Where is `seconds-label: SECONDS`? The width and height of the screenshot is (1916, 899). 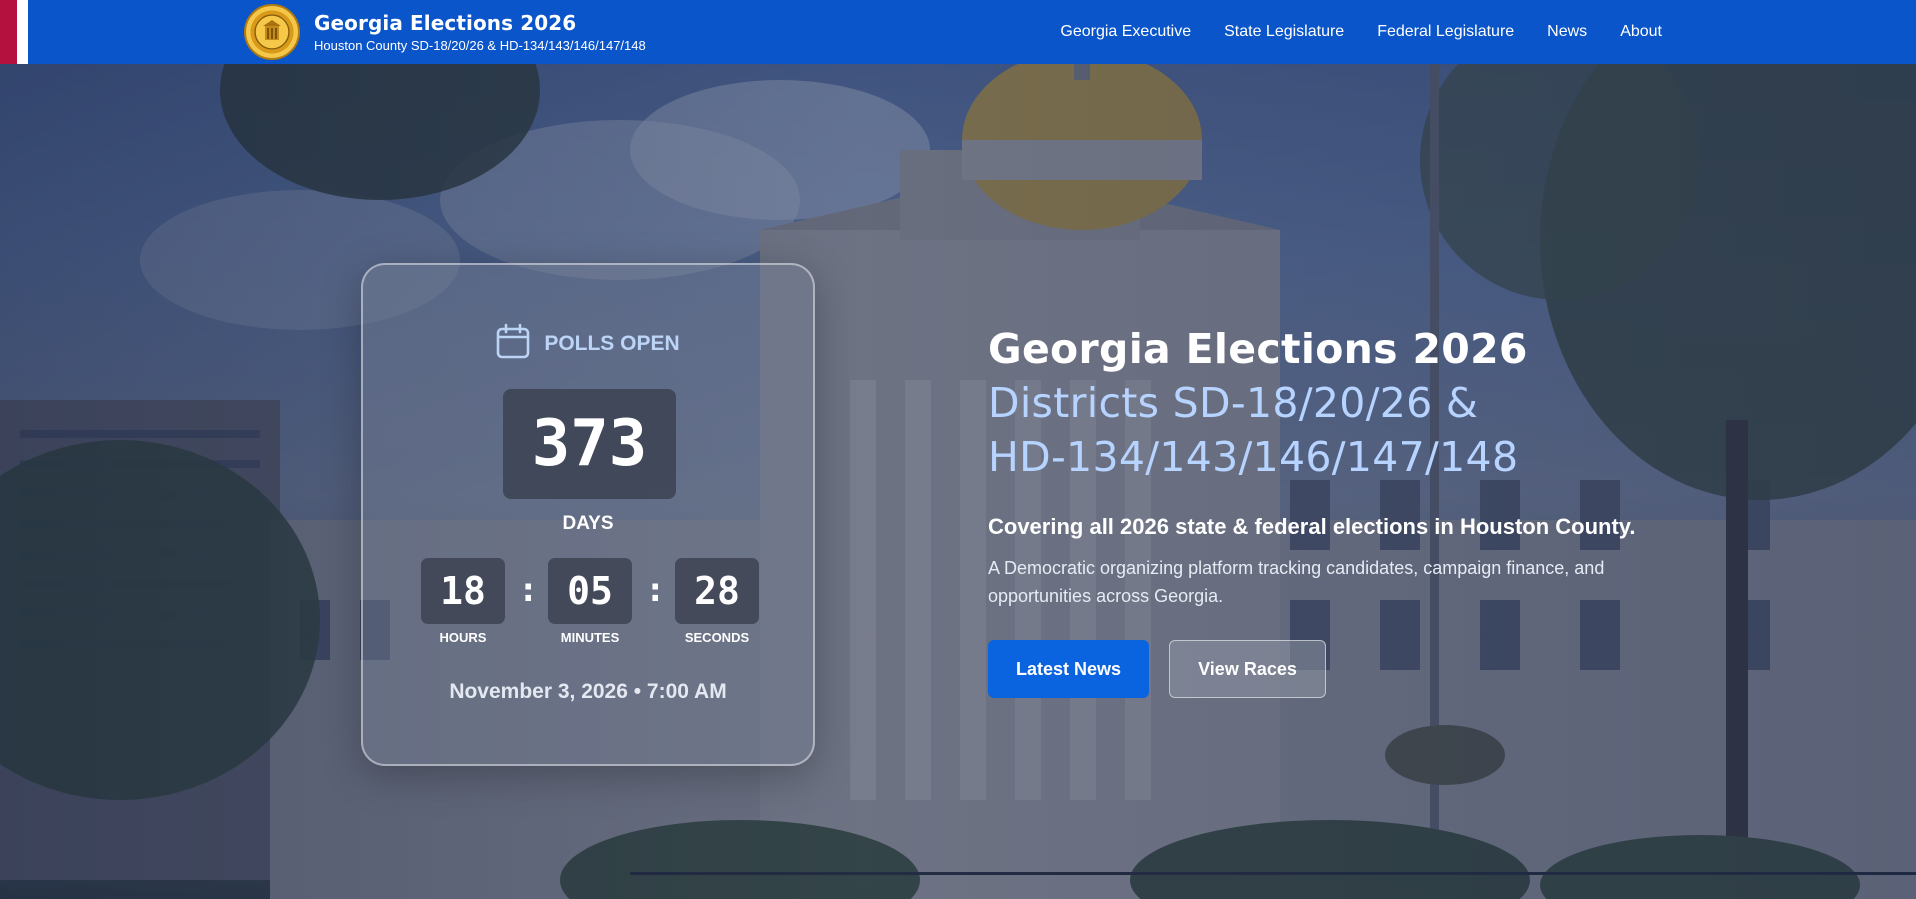 seconds-label: SECONDS is located at coordinates (717, 637).